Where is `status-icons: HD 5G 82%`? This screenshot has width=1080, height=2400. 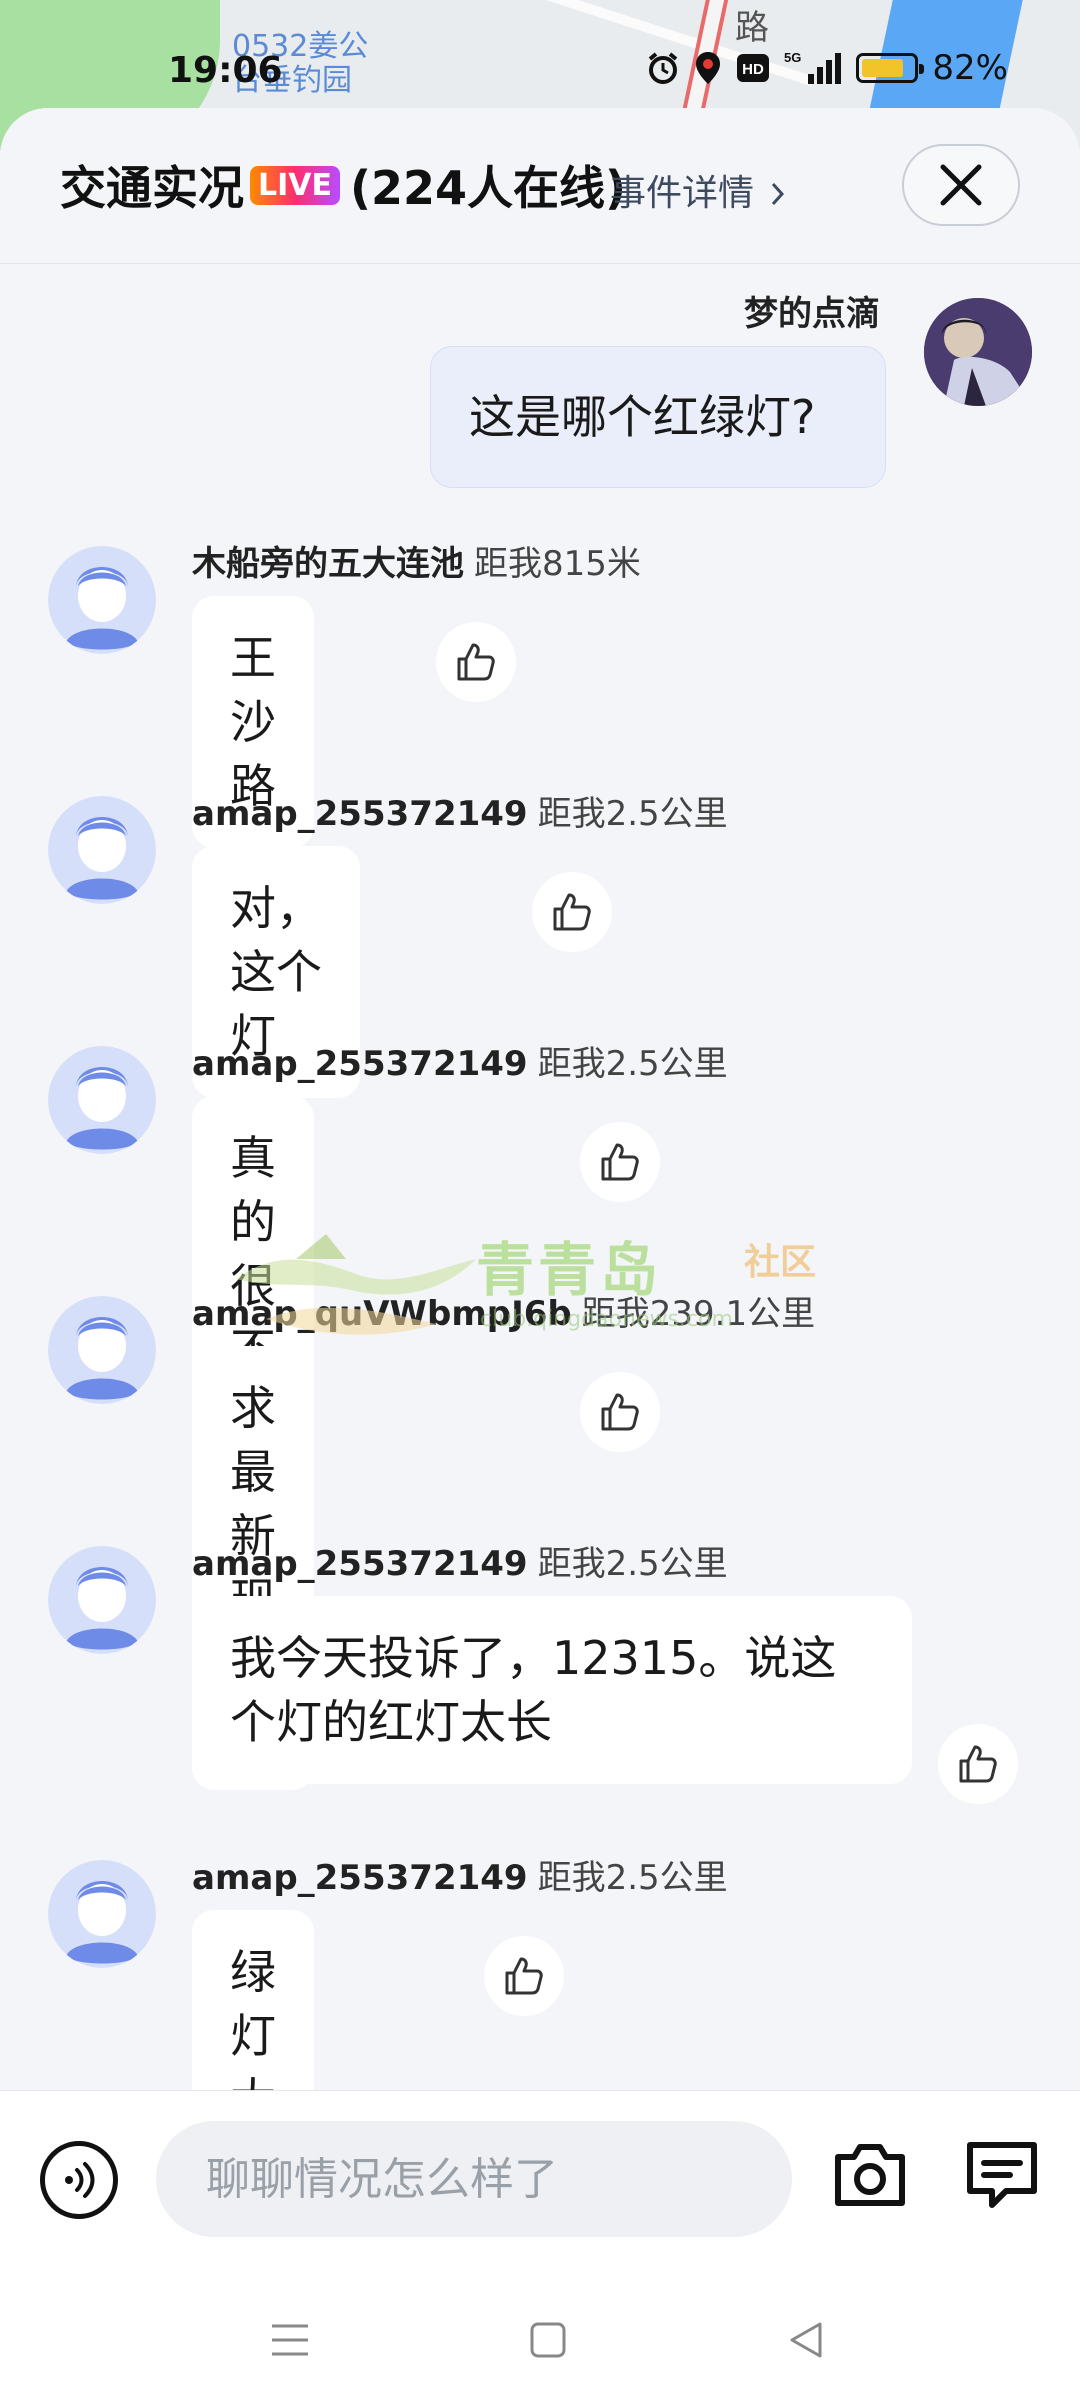 status-icons: HD 5G 82% is located at coordinates (827, 68).